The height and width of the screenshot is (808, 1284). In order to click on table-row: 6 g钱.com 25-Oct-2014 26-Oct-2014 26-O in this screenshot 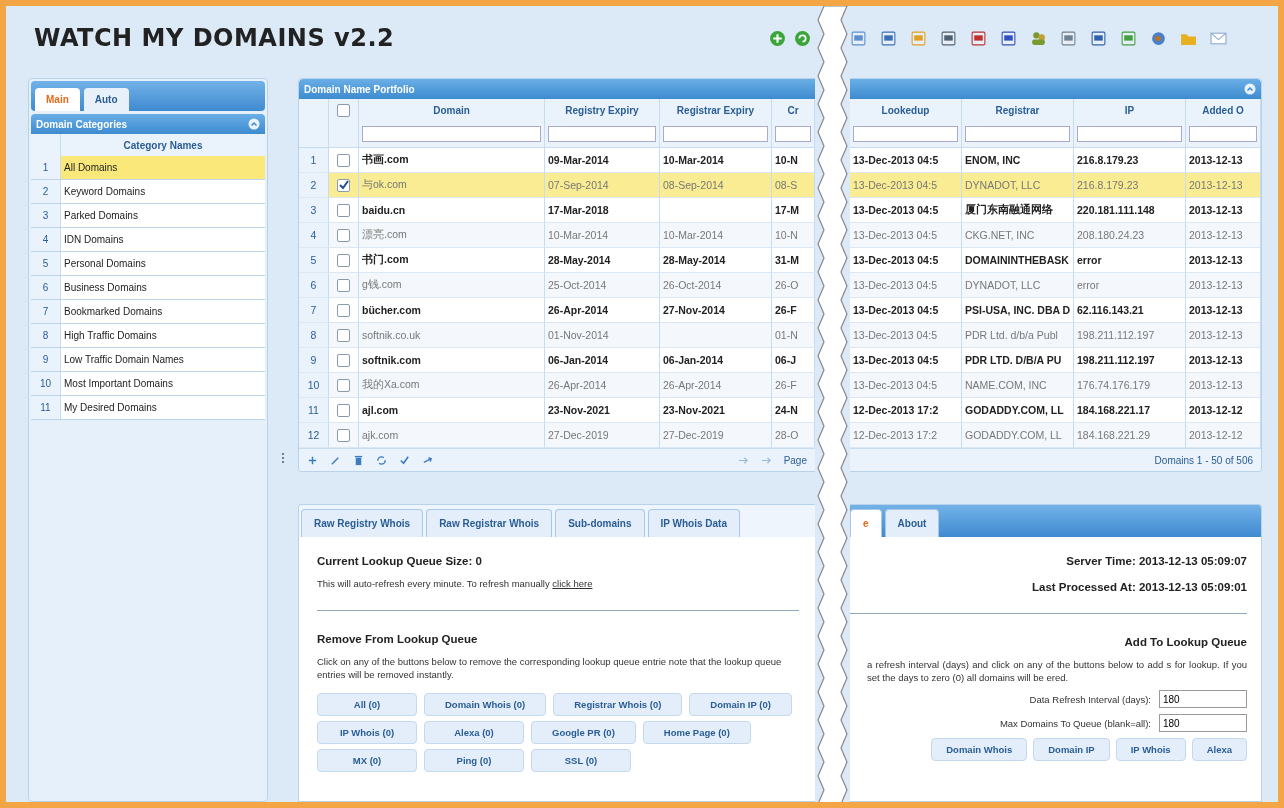, I will do `click(557, 285)`.